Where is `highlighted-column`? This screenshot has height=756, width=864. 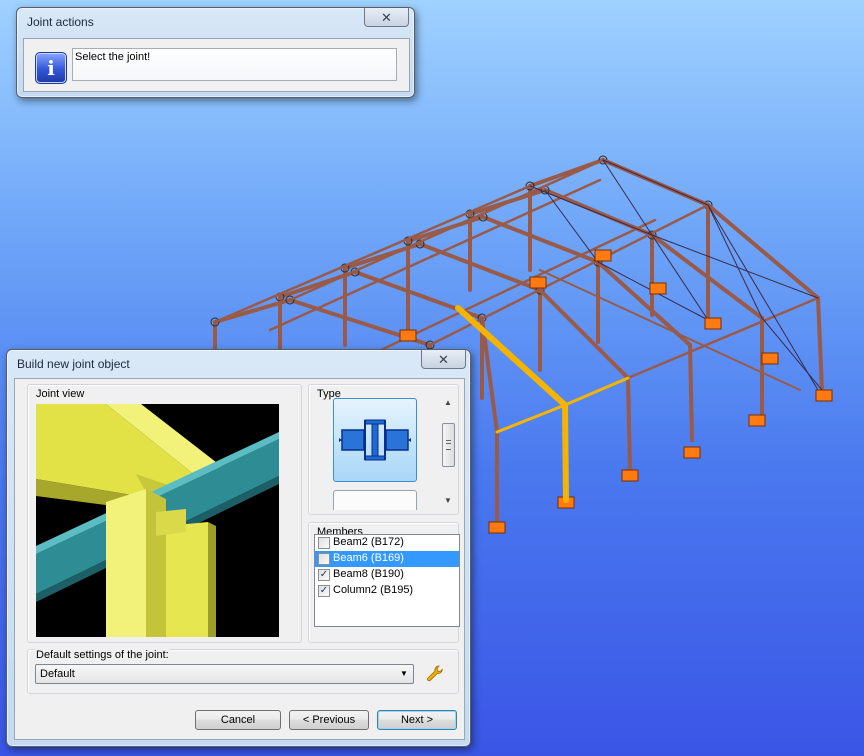
highlighted-column is located at coordinates (565, 452).